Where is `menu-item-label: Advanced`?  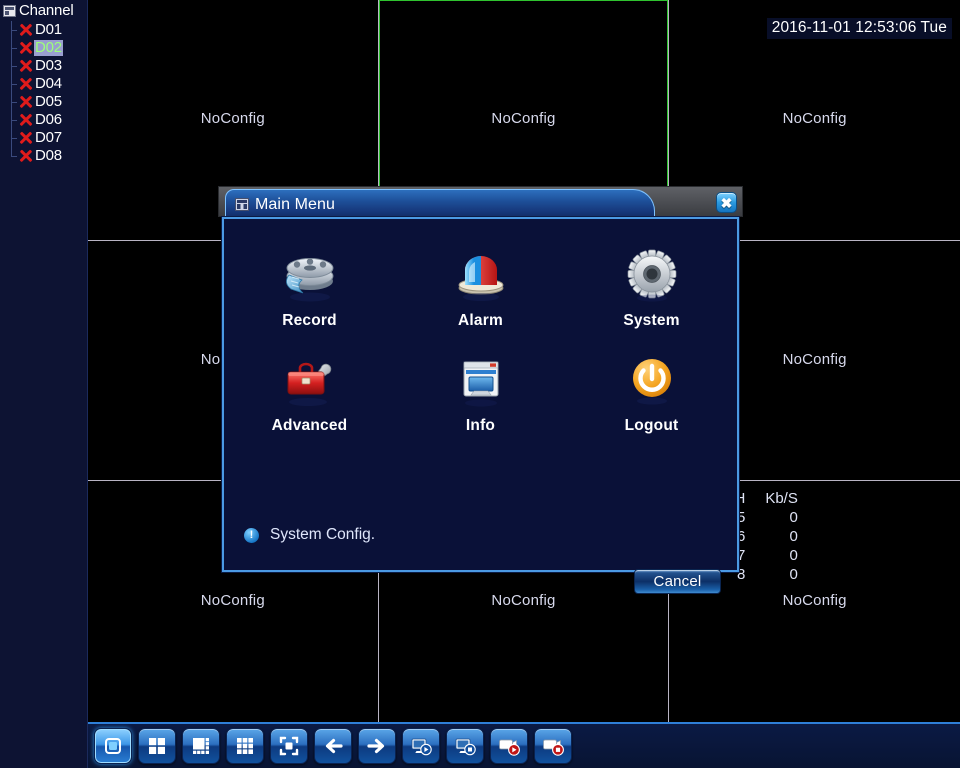
menu-item-label: Advanced is located at coordinates (309, 425).